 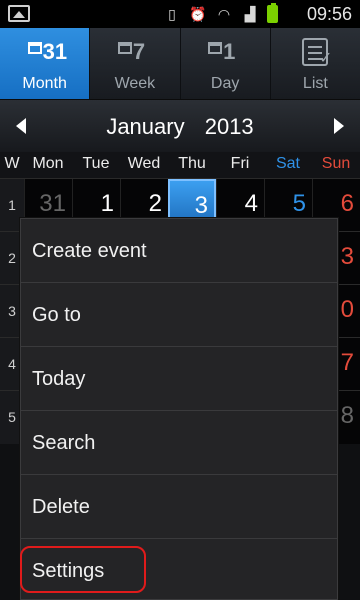 I want to click on weekday-sat: Sat, so click(x=287, y=163).